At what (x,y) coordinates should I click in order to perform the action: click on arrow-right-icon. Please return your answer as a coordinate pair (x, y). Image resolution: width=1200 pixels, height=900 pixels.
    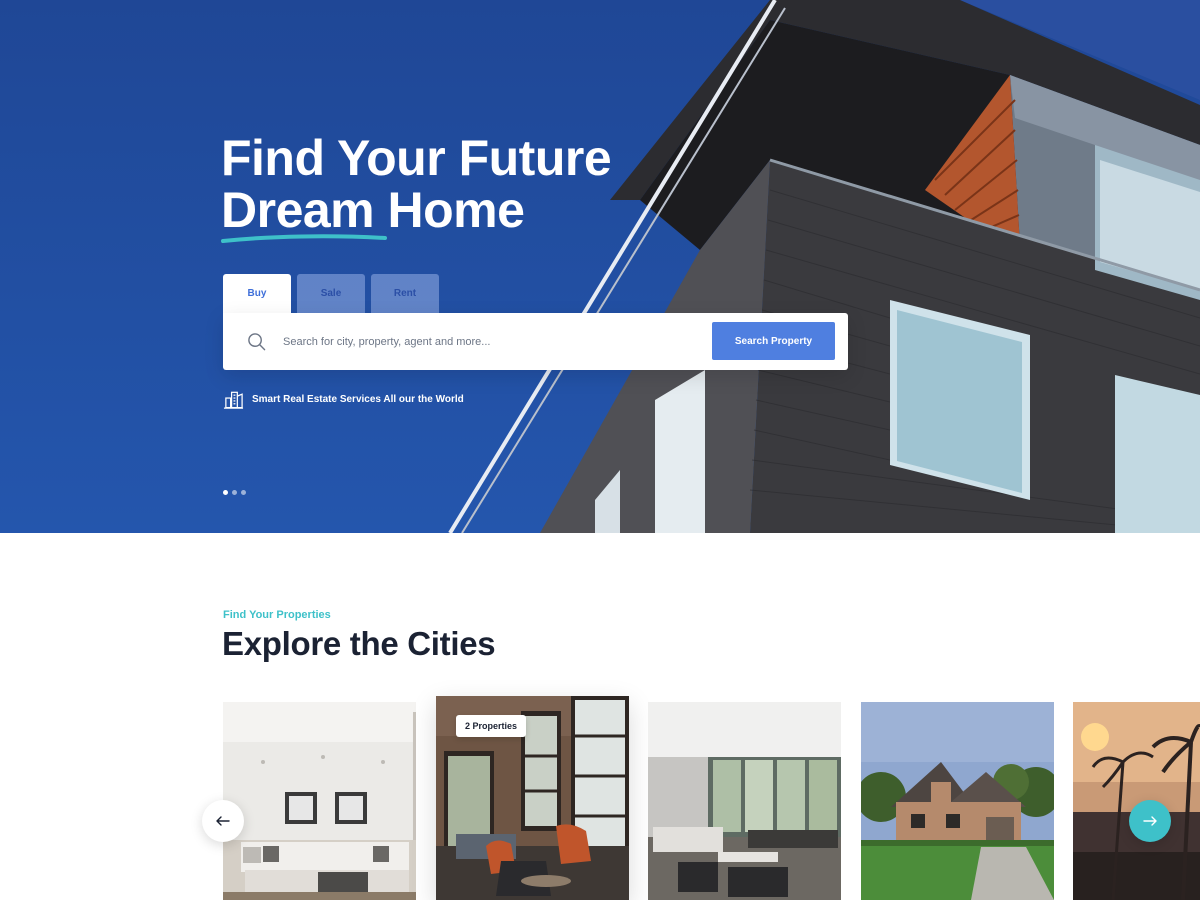
    Looking at the image, I should click on (1150, 821).